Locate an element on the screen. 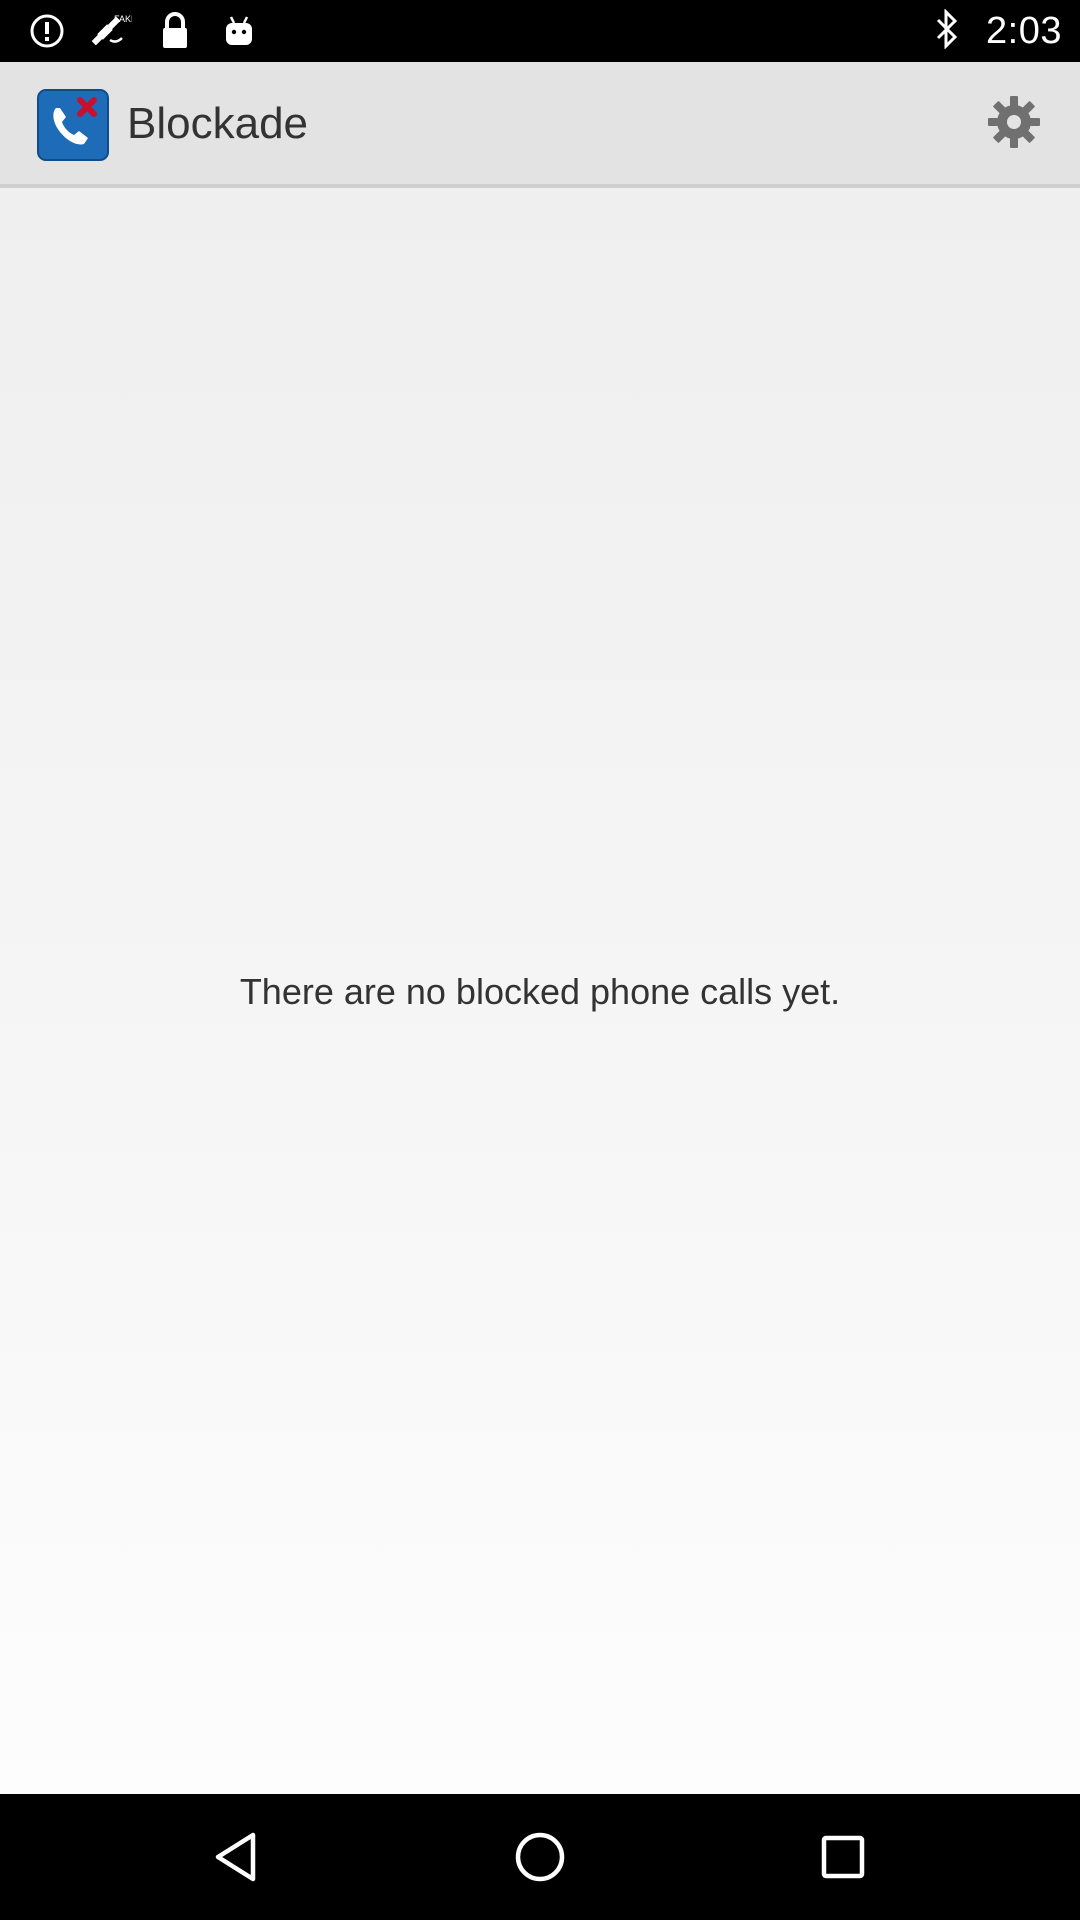  back-button is located at coordinates (236, 1859).